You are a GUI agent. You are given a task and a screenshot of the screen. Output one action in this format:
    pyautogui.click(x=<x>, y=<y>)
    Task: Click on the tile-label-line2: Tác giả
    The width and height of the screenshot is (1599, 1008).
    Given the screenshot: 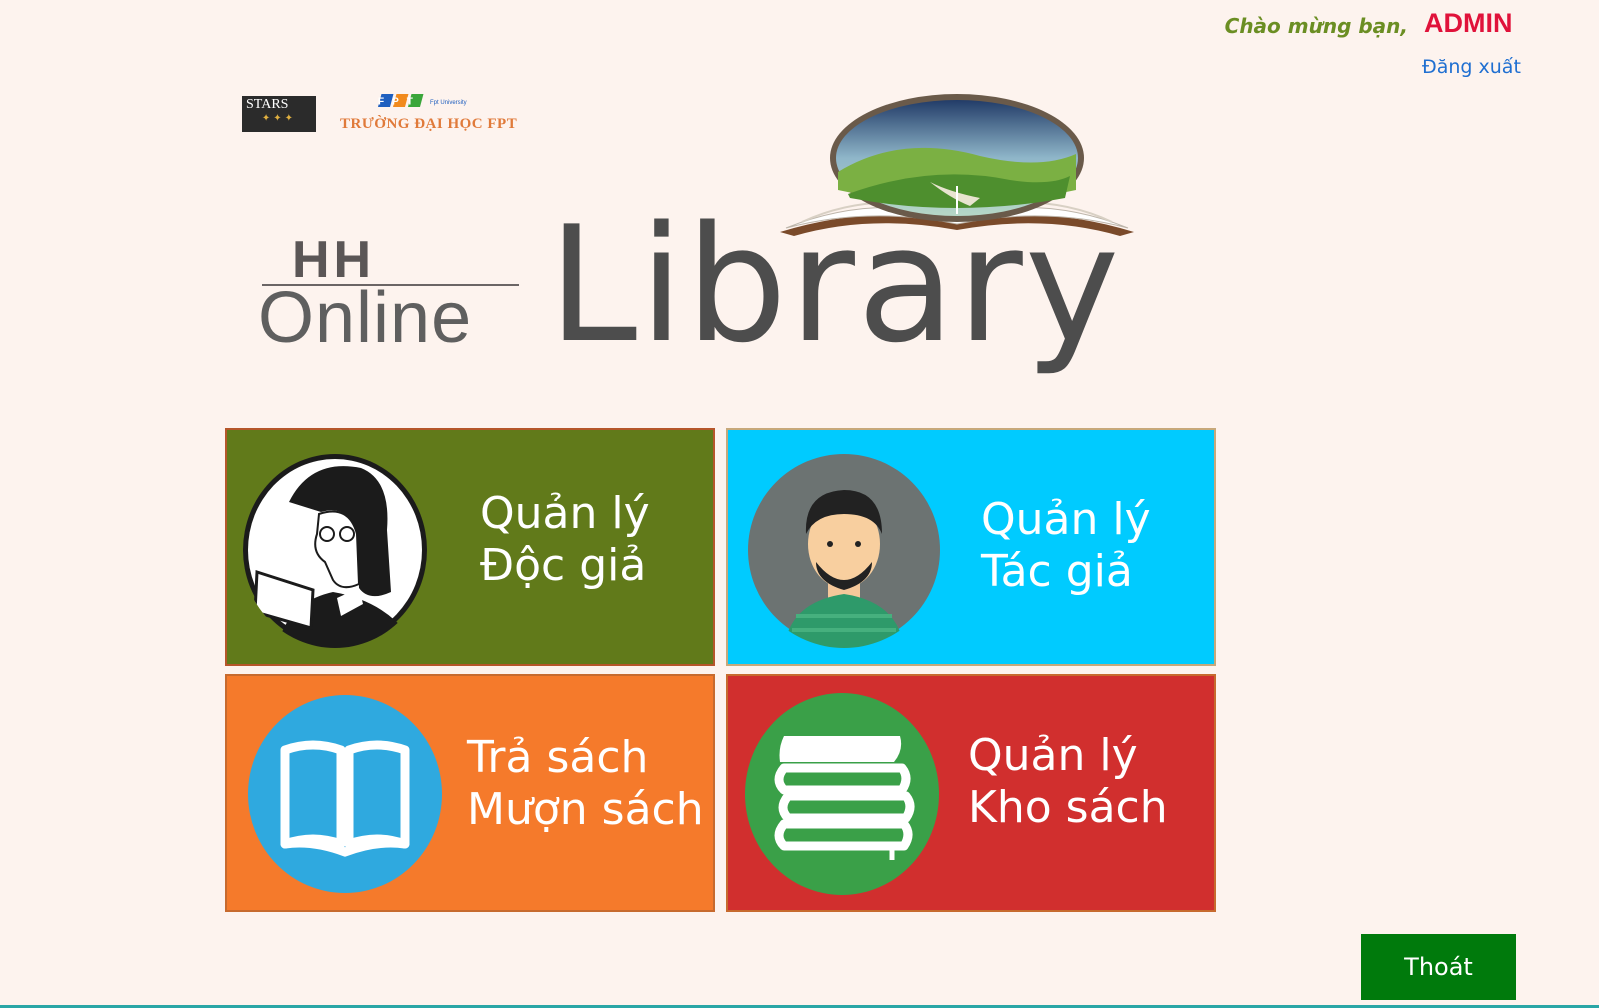 What is the action you would take?
    pyautogui.click(x=1057, y=571)
    